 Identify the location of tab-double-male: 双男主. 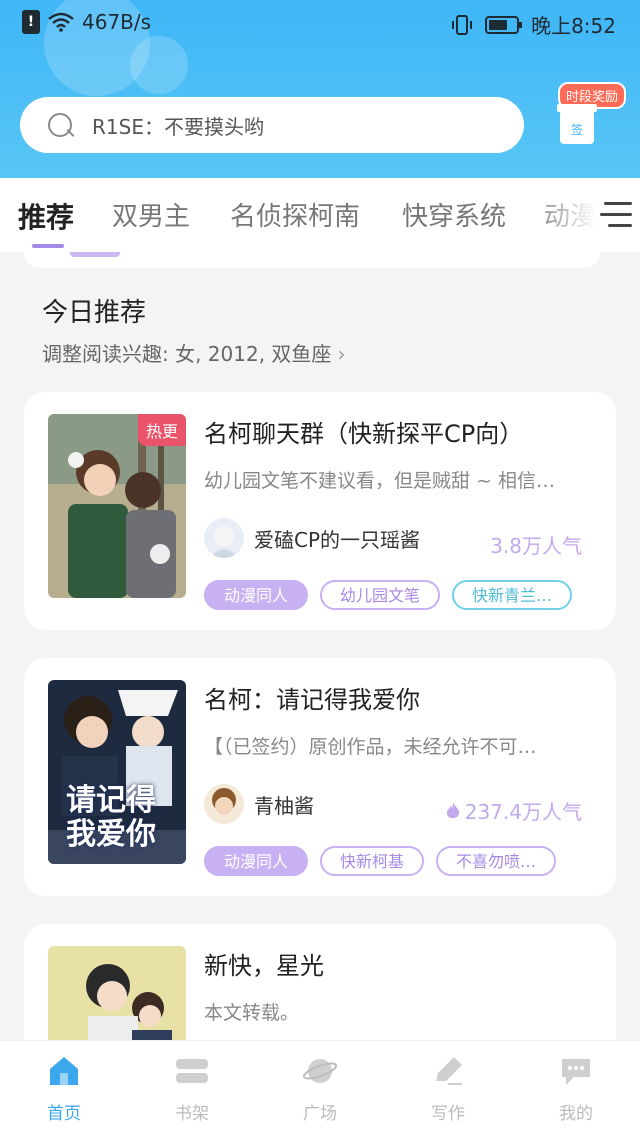
(151, 214).